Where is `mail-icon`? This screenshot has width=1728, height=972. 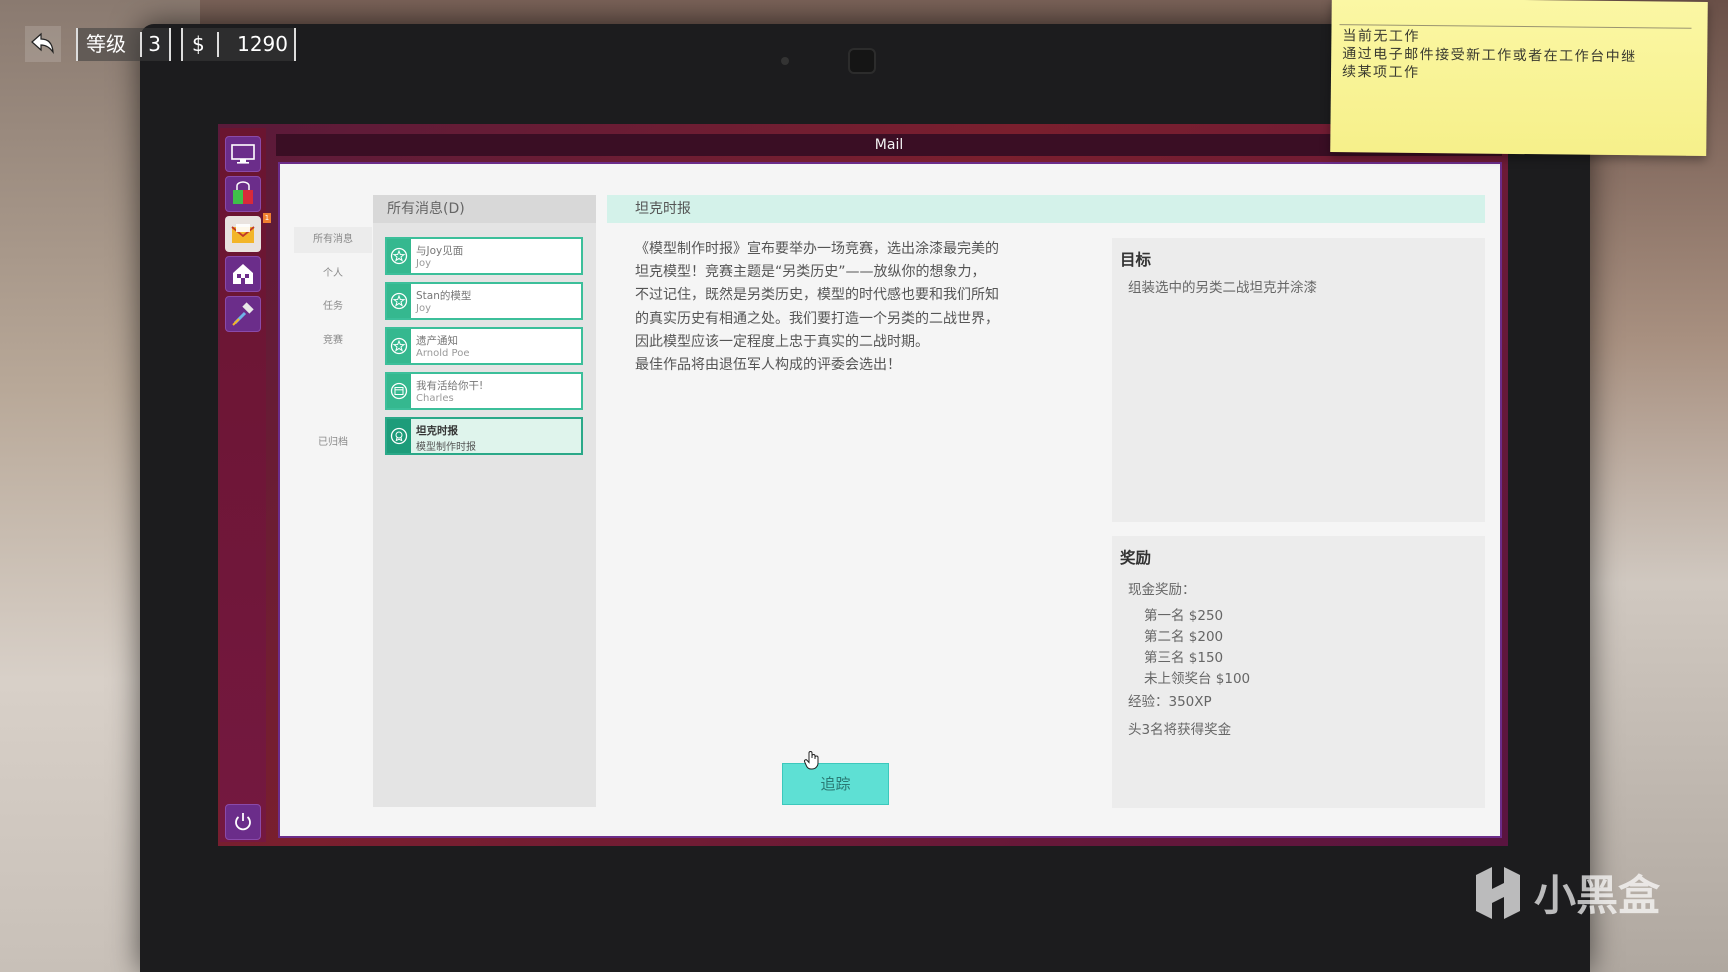
mail-icon is located at coordinates (243, 233).